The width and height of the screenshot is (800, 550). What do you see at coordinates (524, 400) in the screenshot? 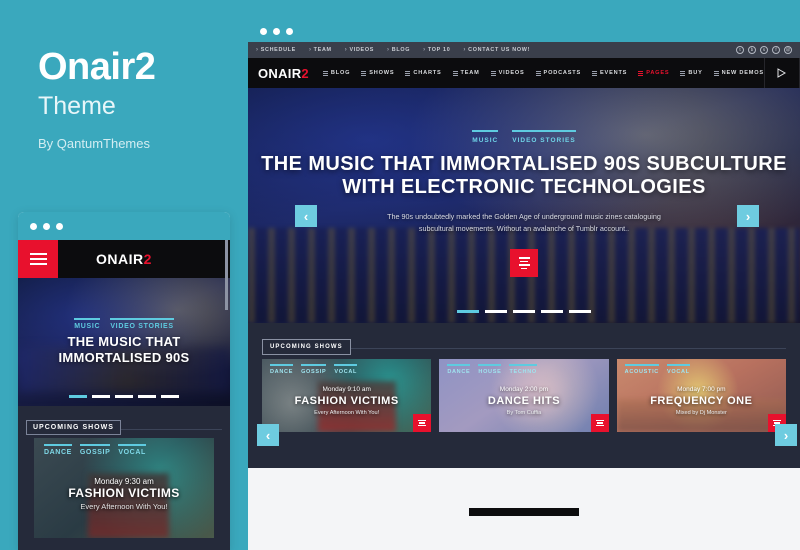
I see `show-card-title: DANCE HITS` at bounding box center [524, 400].